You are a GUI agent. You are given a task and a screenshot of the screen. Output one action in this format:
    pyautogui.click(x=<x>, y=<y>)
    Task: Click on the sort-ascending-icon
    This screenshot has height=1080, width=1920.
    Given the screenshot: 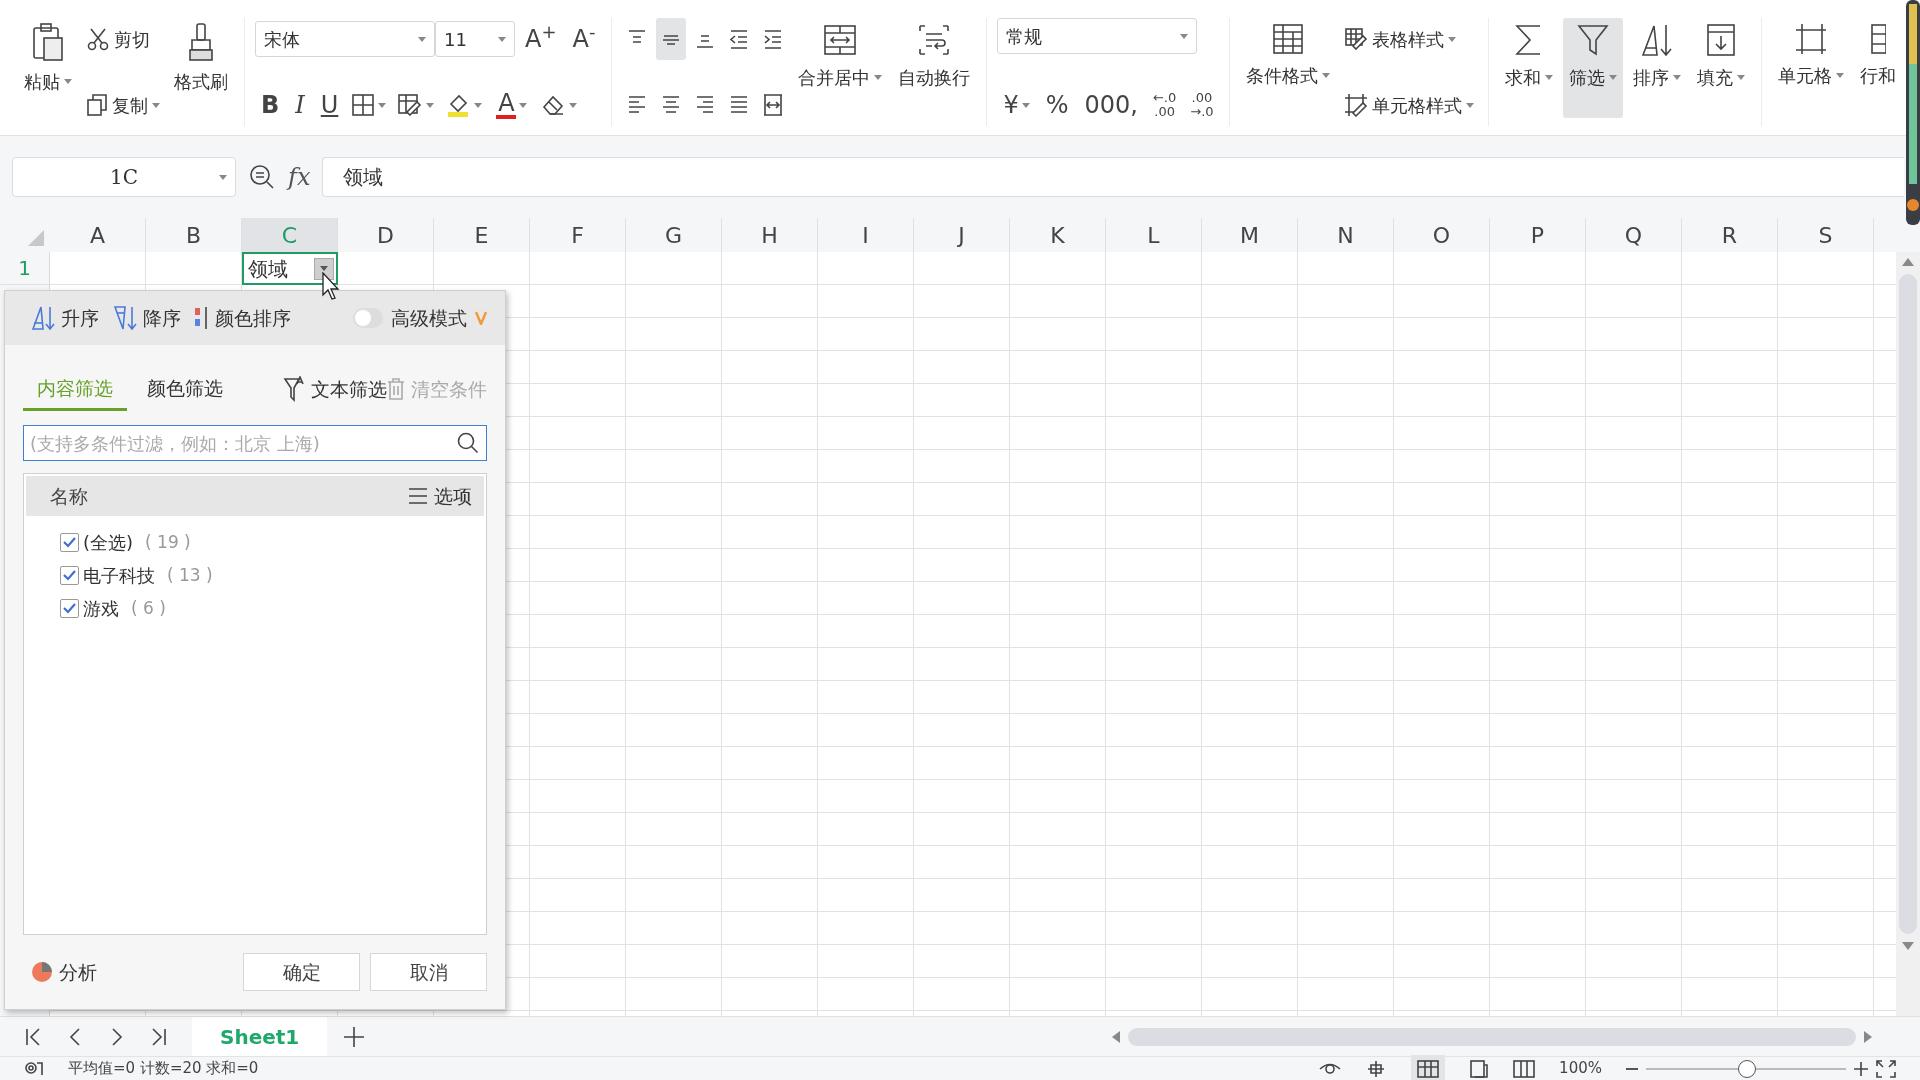 What is the action you would take?
    pyautogui.click(x=43, y=318)
    